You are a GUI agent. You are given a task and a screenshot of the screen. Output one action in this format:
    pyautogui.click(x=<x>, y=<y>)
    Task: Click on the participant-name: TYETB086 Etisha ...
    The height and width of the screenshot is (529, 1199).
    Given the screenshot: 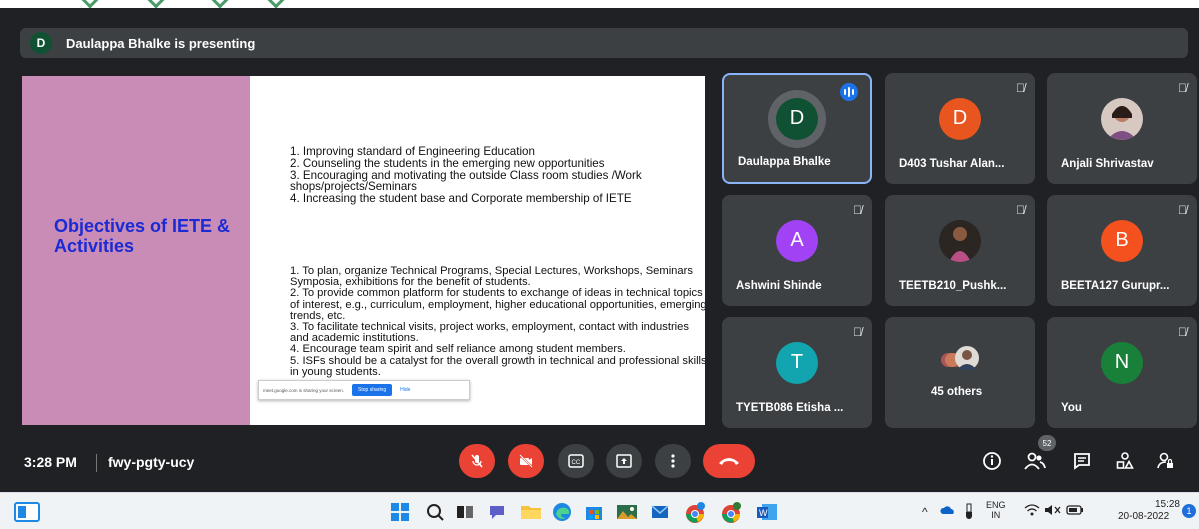 What is the action you would take?
    pyautogui.click(x=790, y=408)
    